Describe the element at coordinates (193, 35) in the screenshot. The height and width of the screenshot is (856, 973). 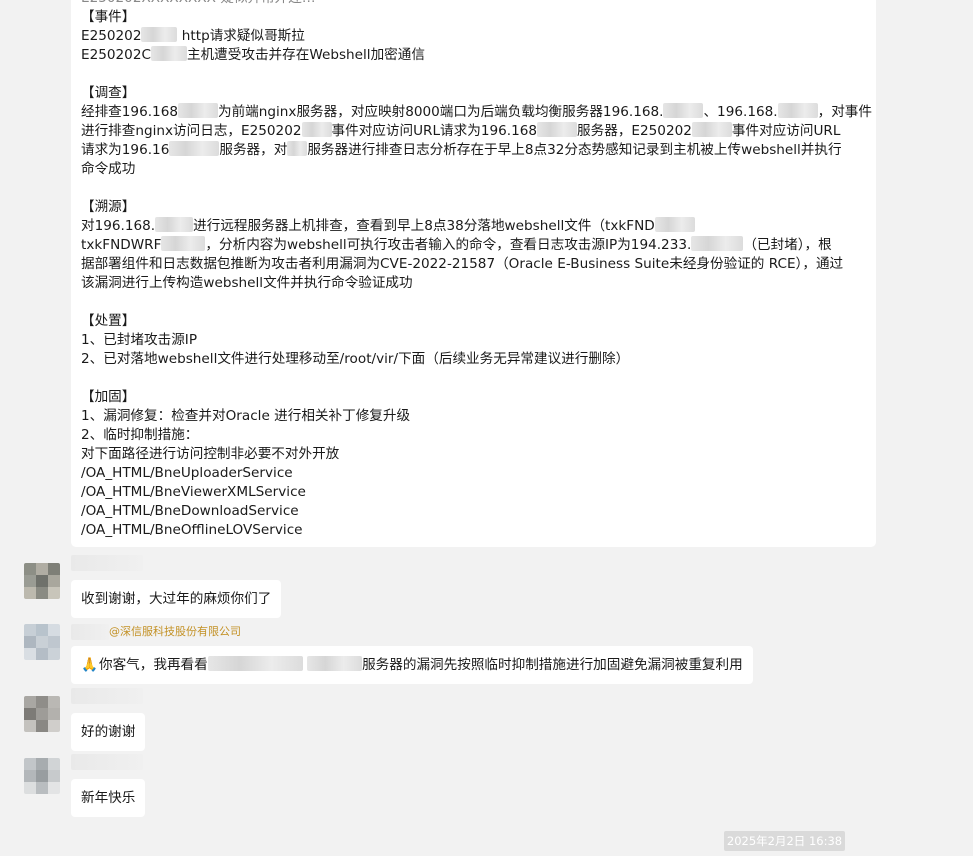
I see `event-line-1: E250202 http请求疑似哥斯拉` at that location.